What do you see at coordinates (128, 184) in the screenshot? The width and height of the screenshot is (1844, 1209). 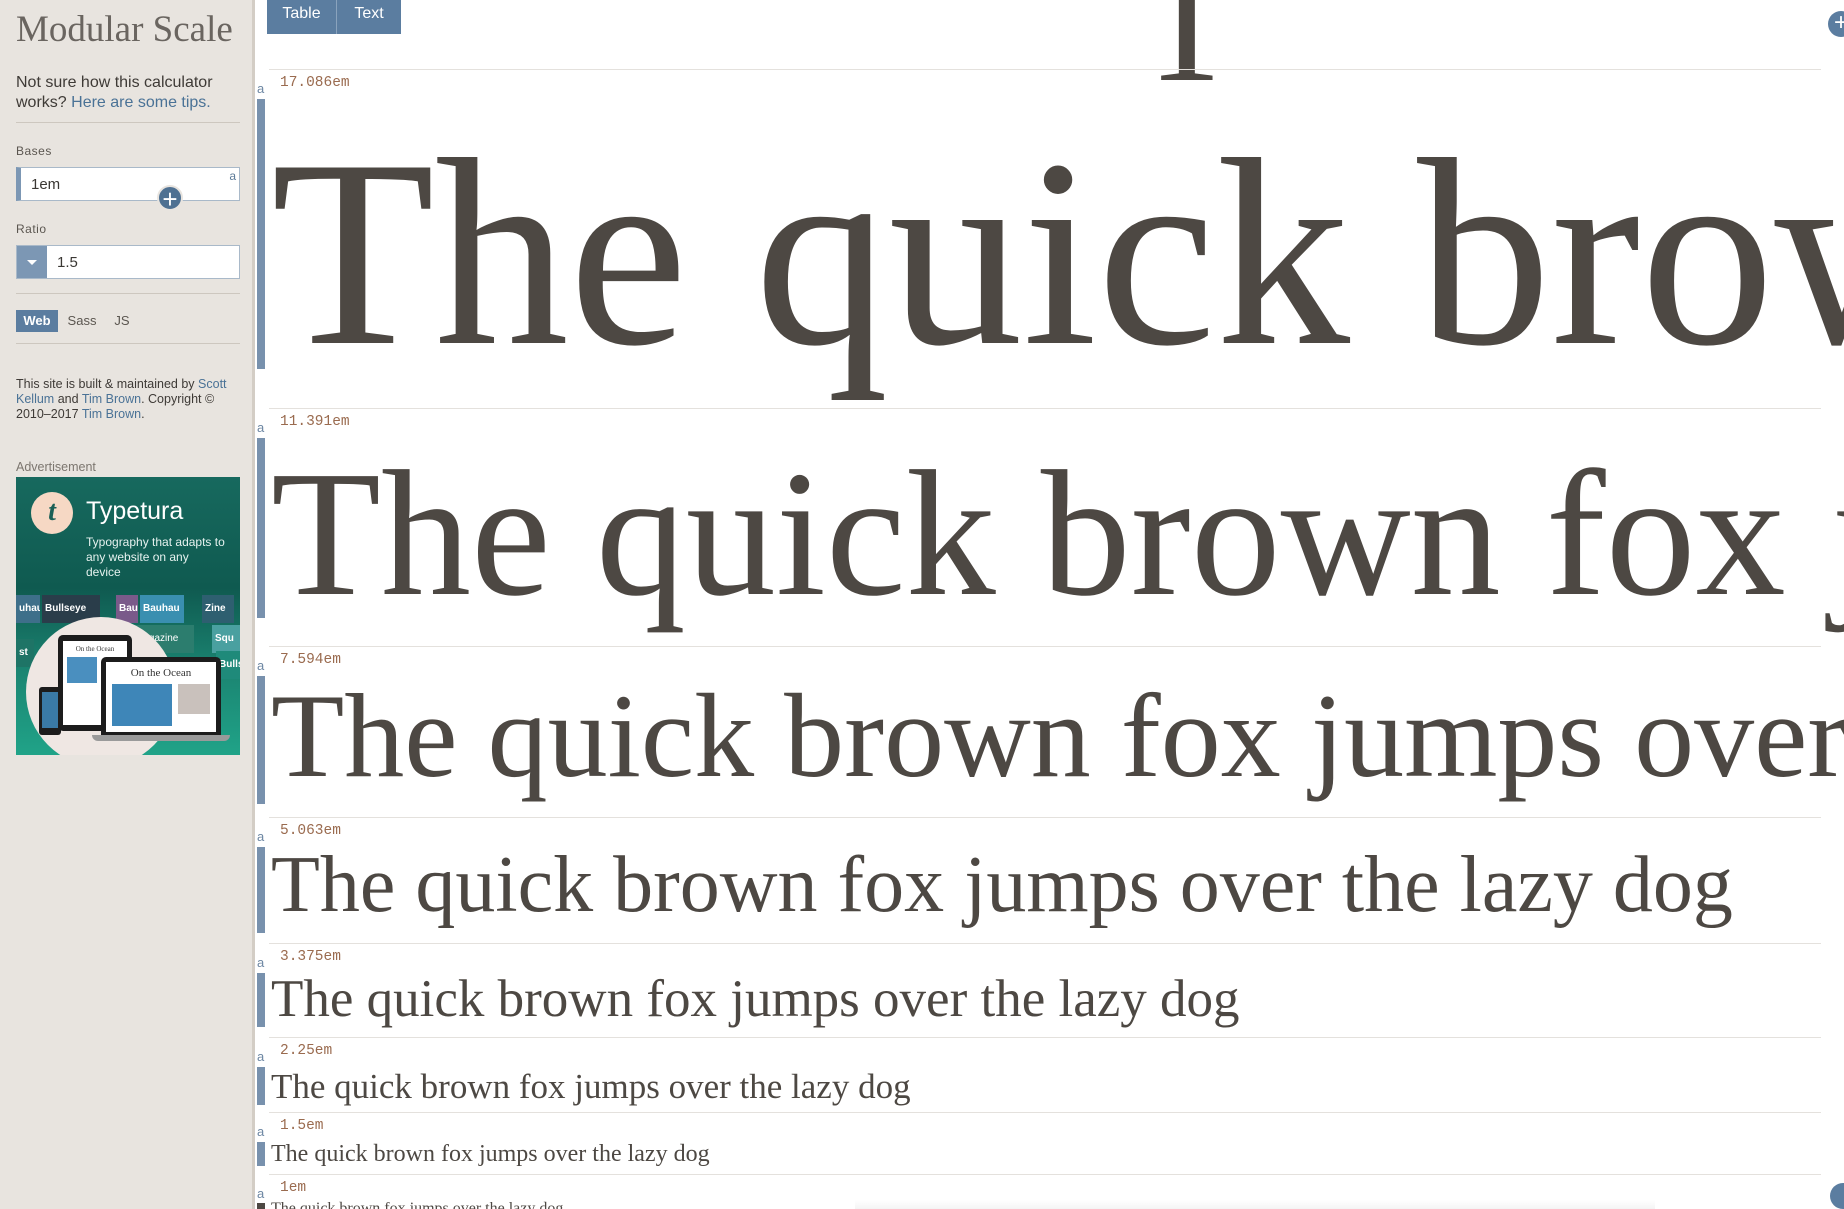 I see `base-input: 1em a` at bounding box center [128, 184].